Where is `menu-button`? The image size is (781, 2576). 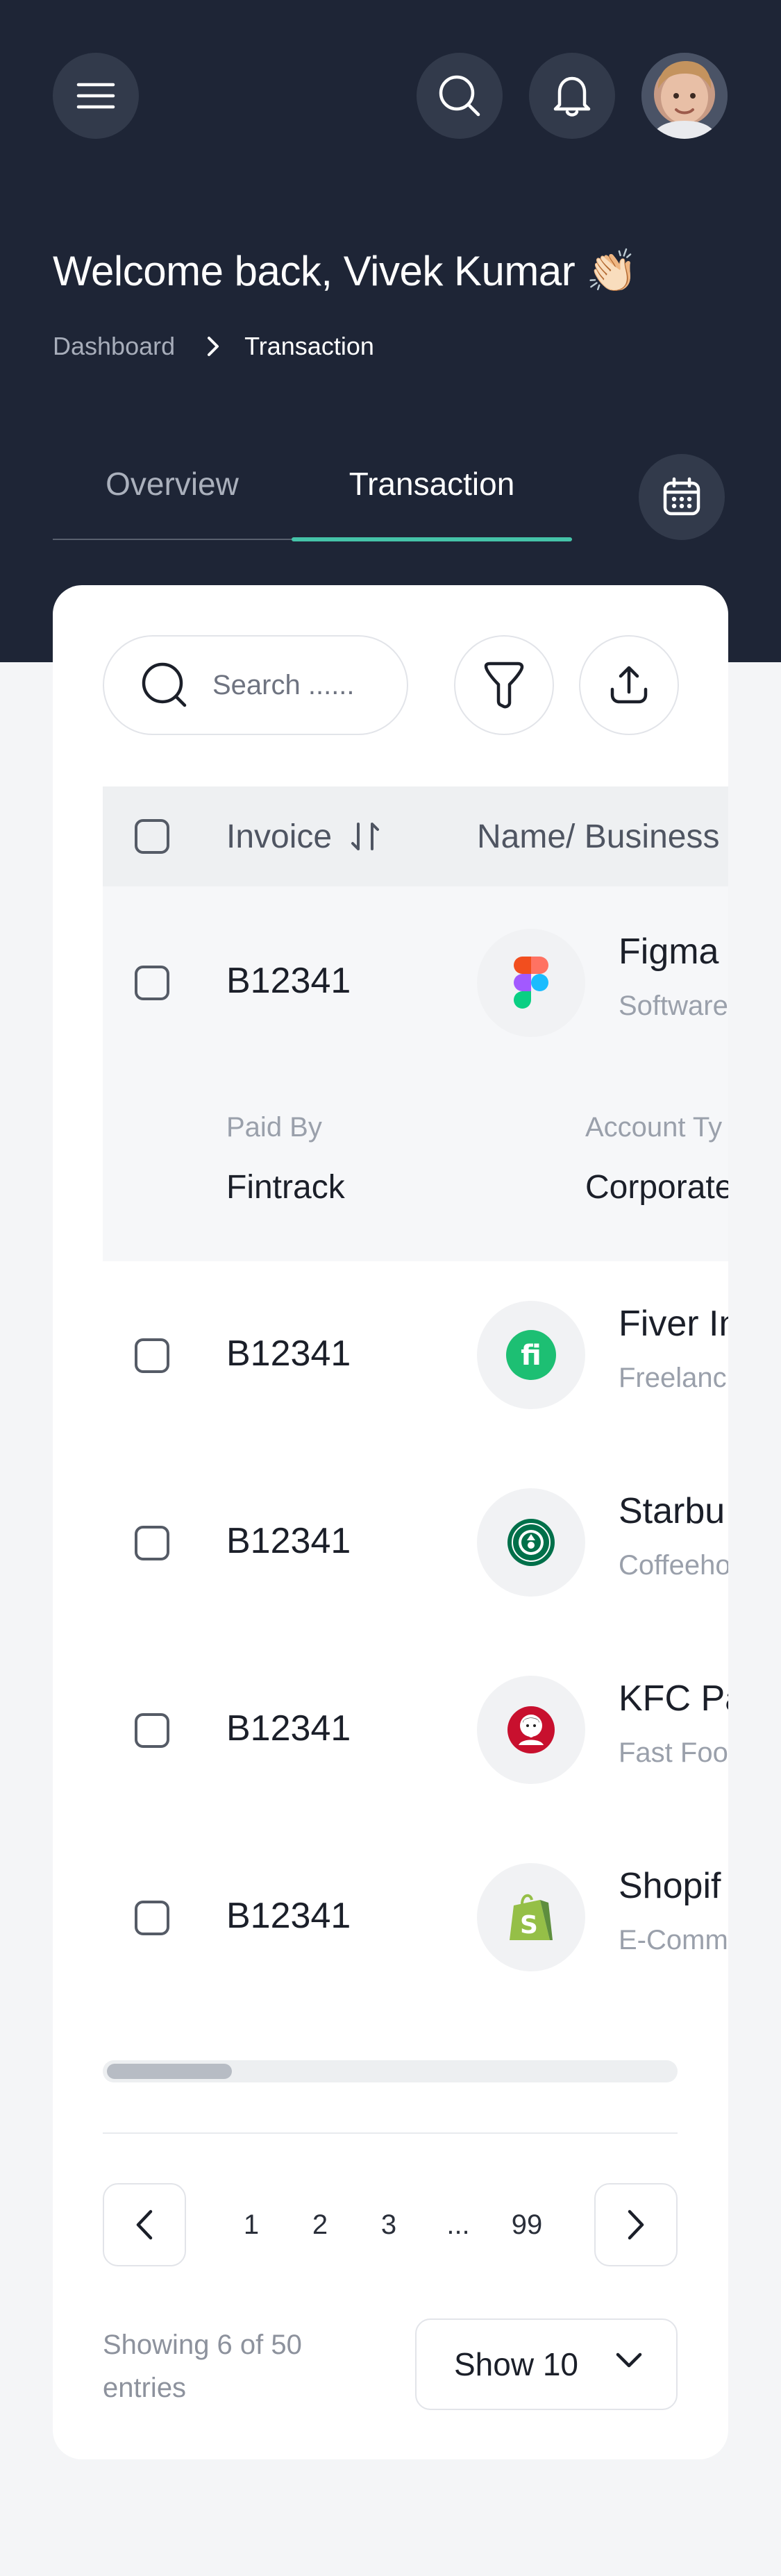 menu-button is located at coordinates (96, 96).